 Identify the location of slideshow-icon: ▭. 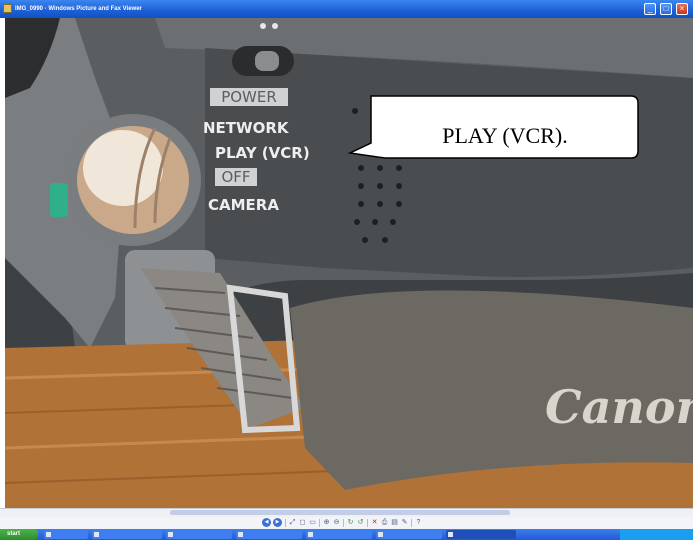
(312, 522).